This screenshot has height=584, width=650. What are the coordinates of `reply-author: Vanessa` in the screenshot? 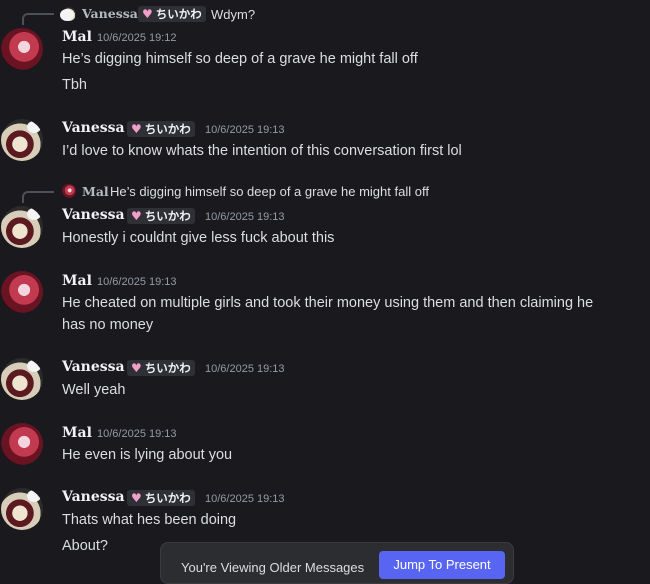 It's located at (110, 13).